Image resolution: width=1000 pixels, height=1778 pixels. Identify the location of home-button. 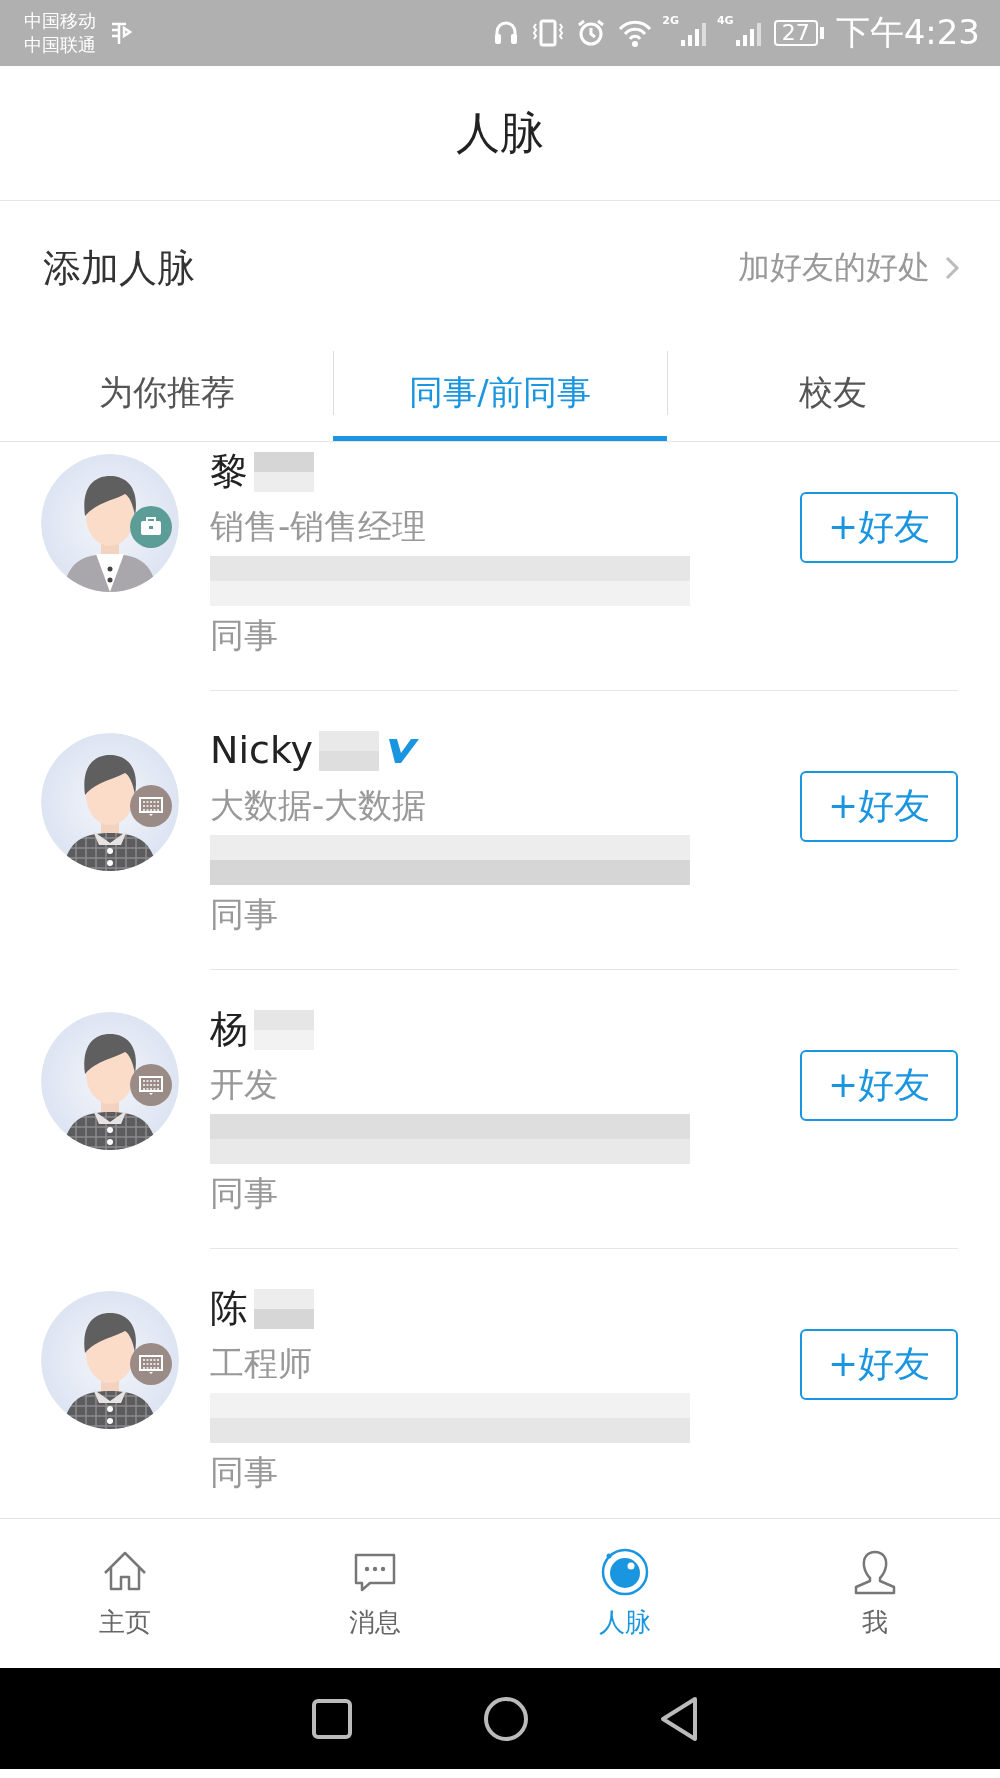
(506, 1718).